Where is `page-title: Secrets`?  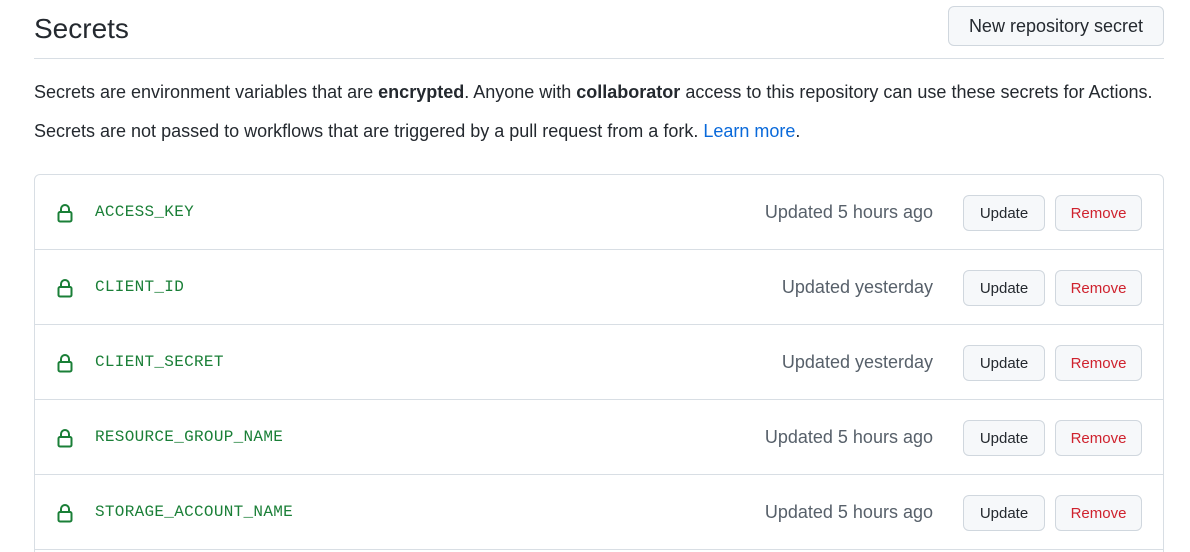 page-title: Secrets is located at coordinates (81, 28).